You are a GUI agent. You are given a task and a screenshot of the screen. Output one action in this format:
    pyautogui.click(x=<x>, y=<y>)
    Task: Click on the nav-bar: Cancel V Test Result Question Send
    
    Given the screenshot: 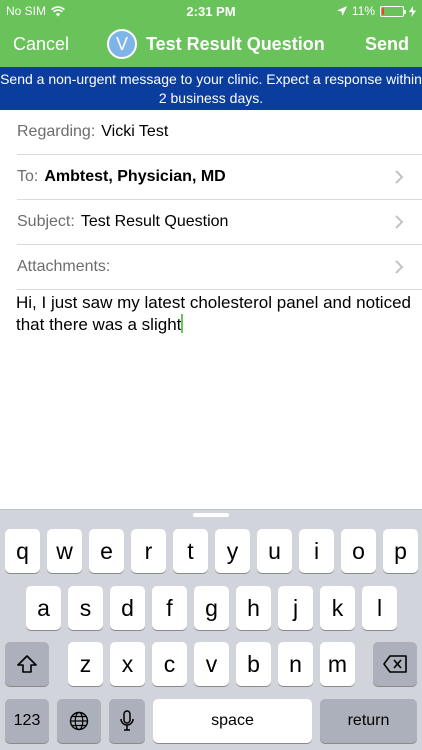 What is the action you would take?
    pyautogui.click(x=211, y=44)
    